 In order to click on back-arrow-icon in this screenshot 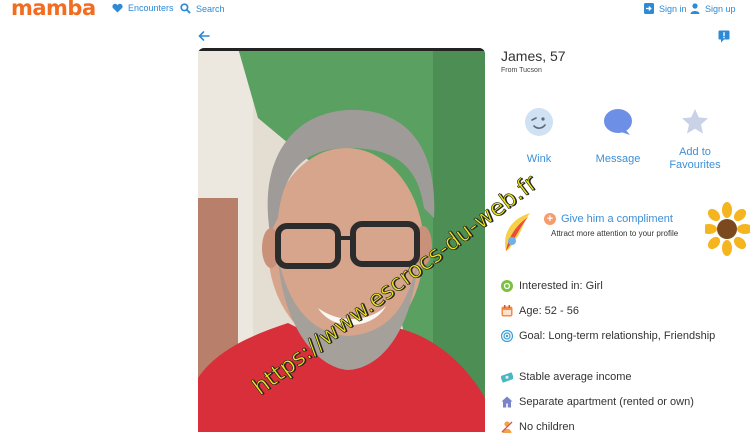, I will do `click(204, 36)`.